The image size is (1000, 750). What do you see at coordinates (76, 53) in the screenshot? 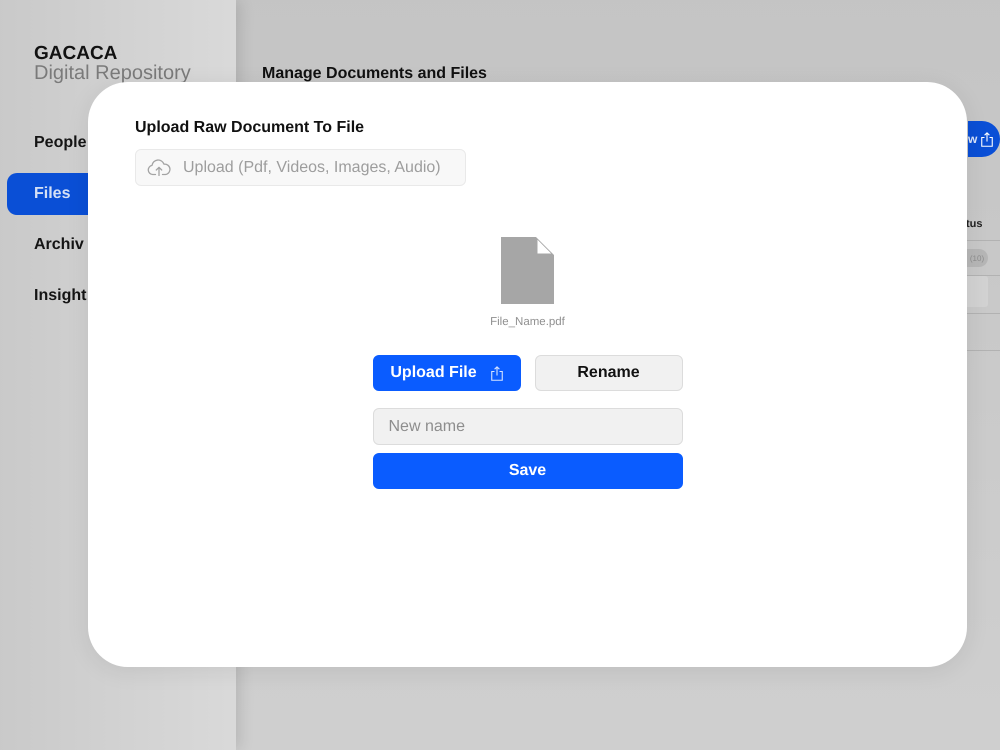
I see `brand-name: GACACA` at bounding box center [76, 53].